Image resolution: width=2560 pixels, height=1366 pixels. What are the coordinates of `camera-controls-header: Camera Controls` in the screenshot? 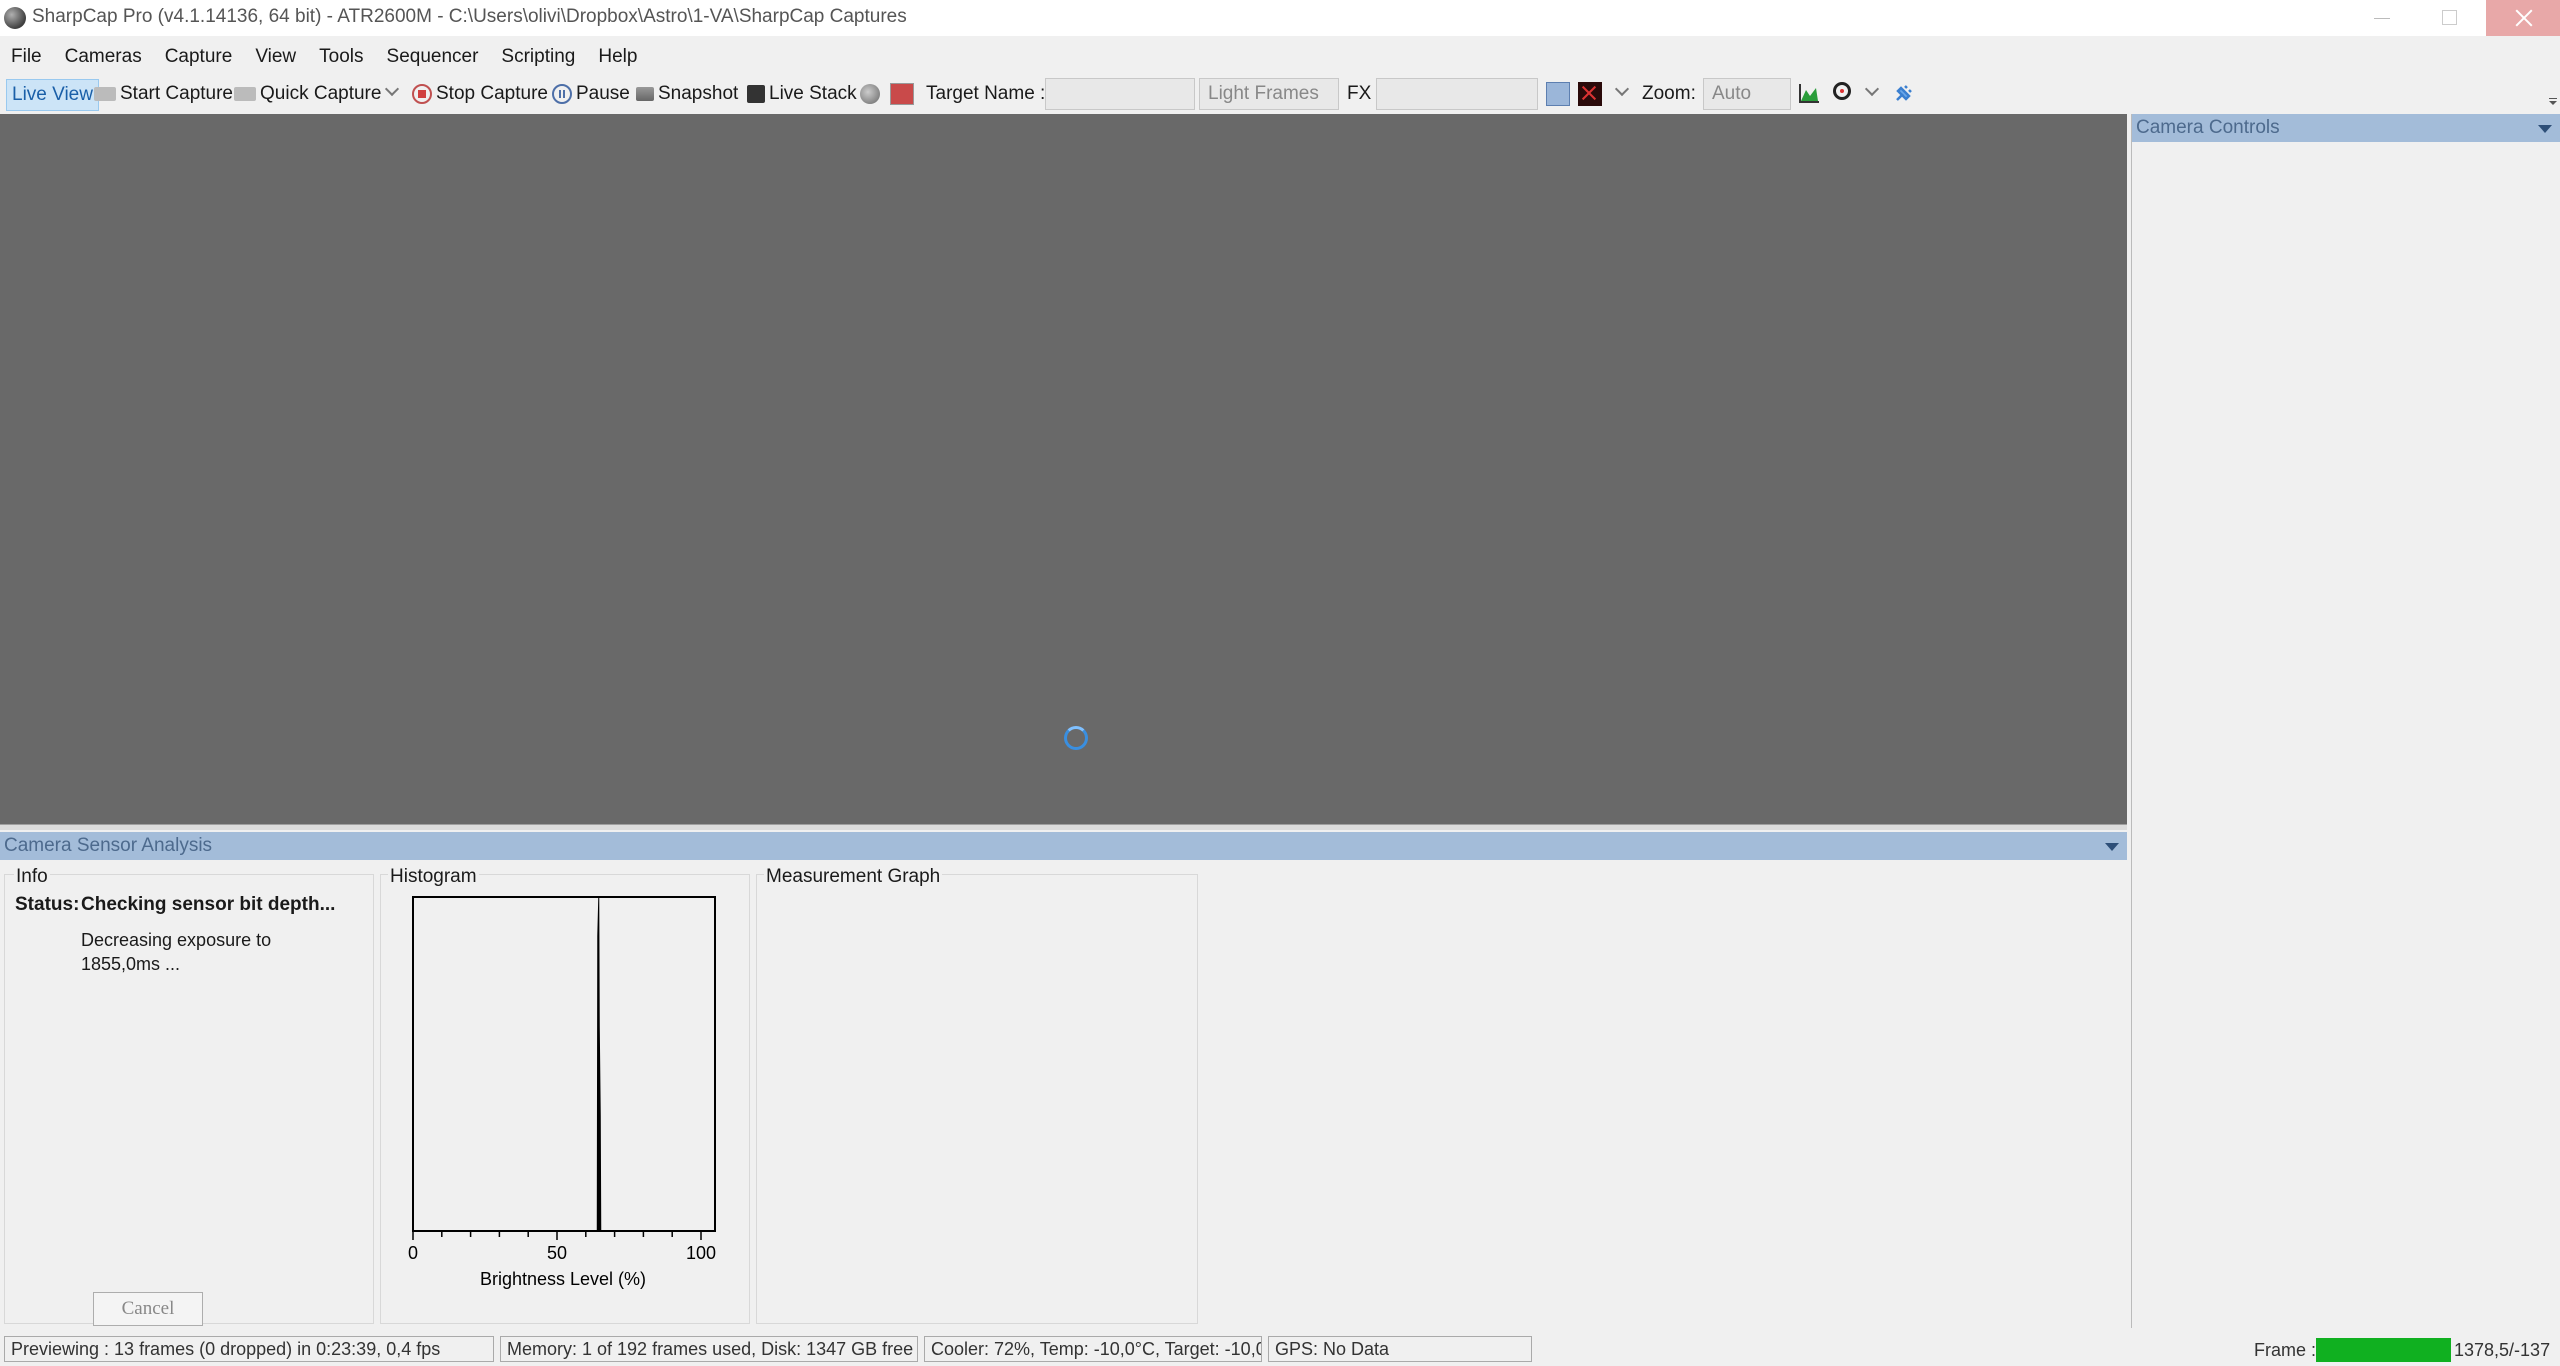 It's located at (2346, 128).